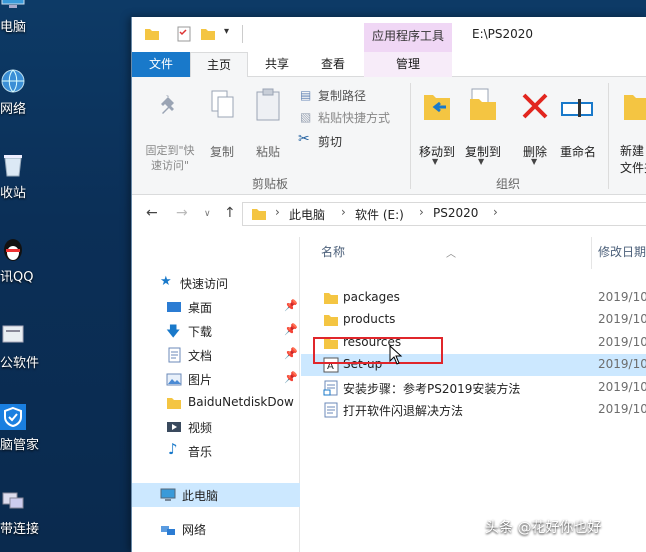 This screenshot has width=646, height=552. Describe the element at coordinates (13, 250) in the screenshot. I see `qq-penguin-icon` at that location.